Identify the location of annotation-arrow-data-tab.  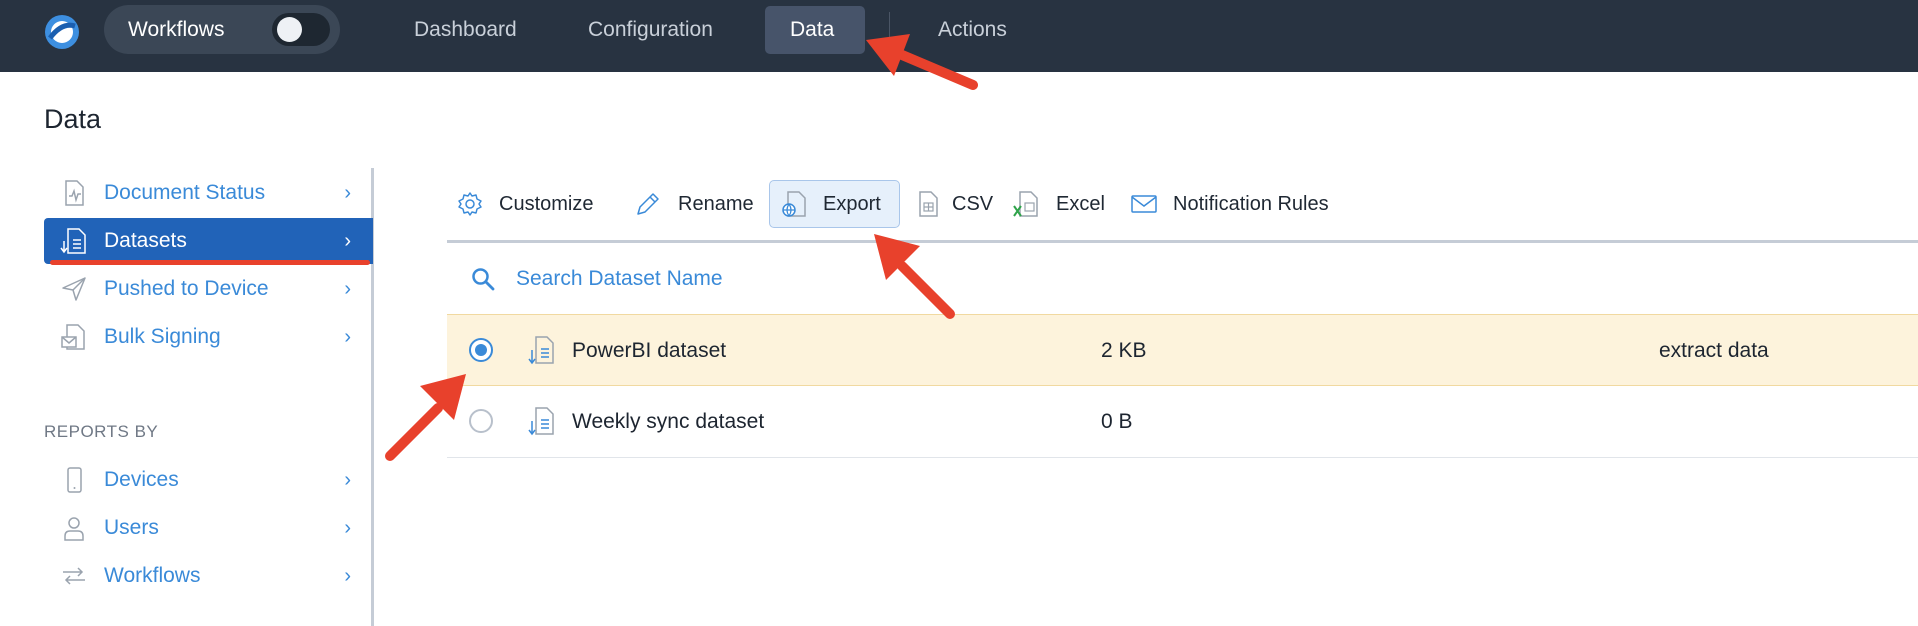
(922, 62).